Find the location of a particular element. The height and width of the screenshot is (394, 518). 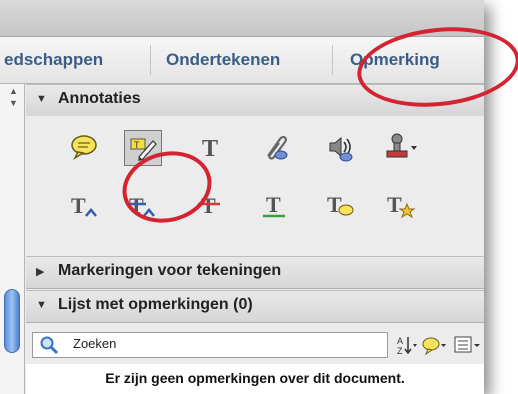

text-star-icon: T is located at coordinates (400, 205).